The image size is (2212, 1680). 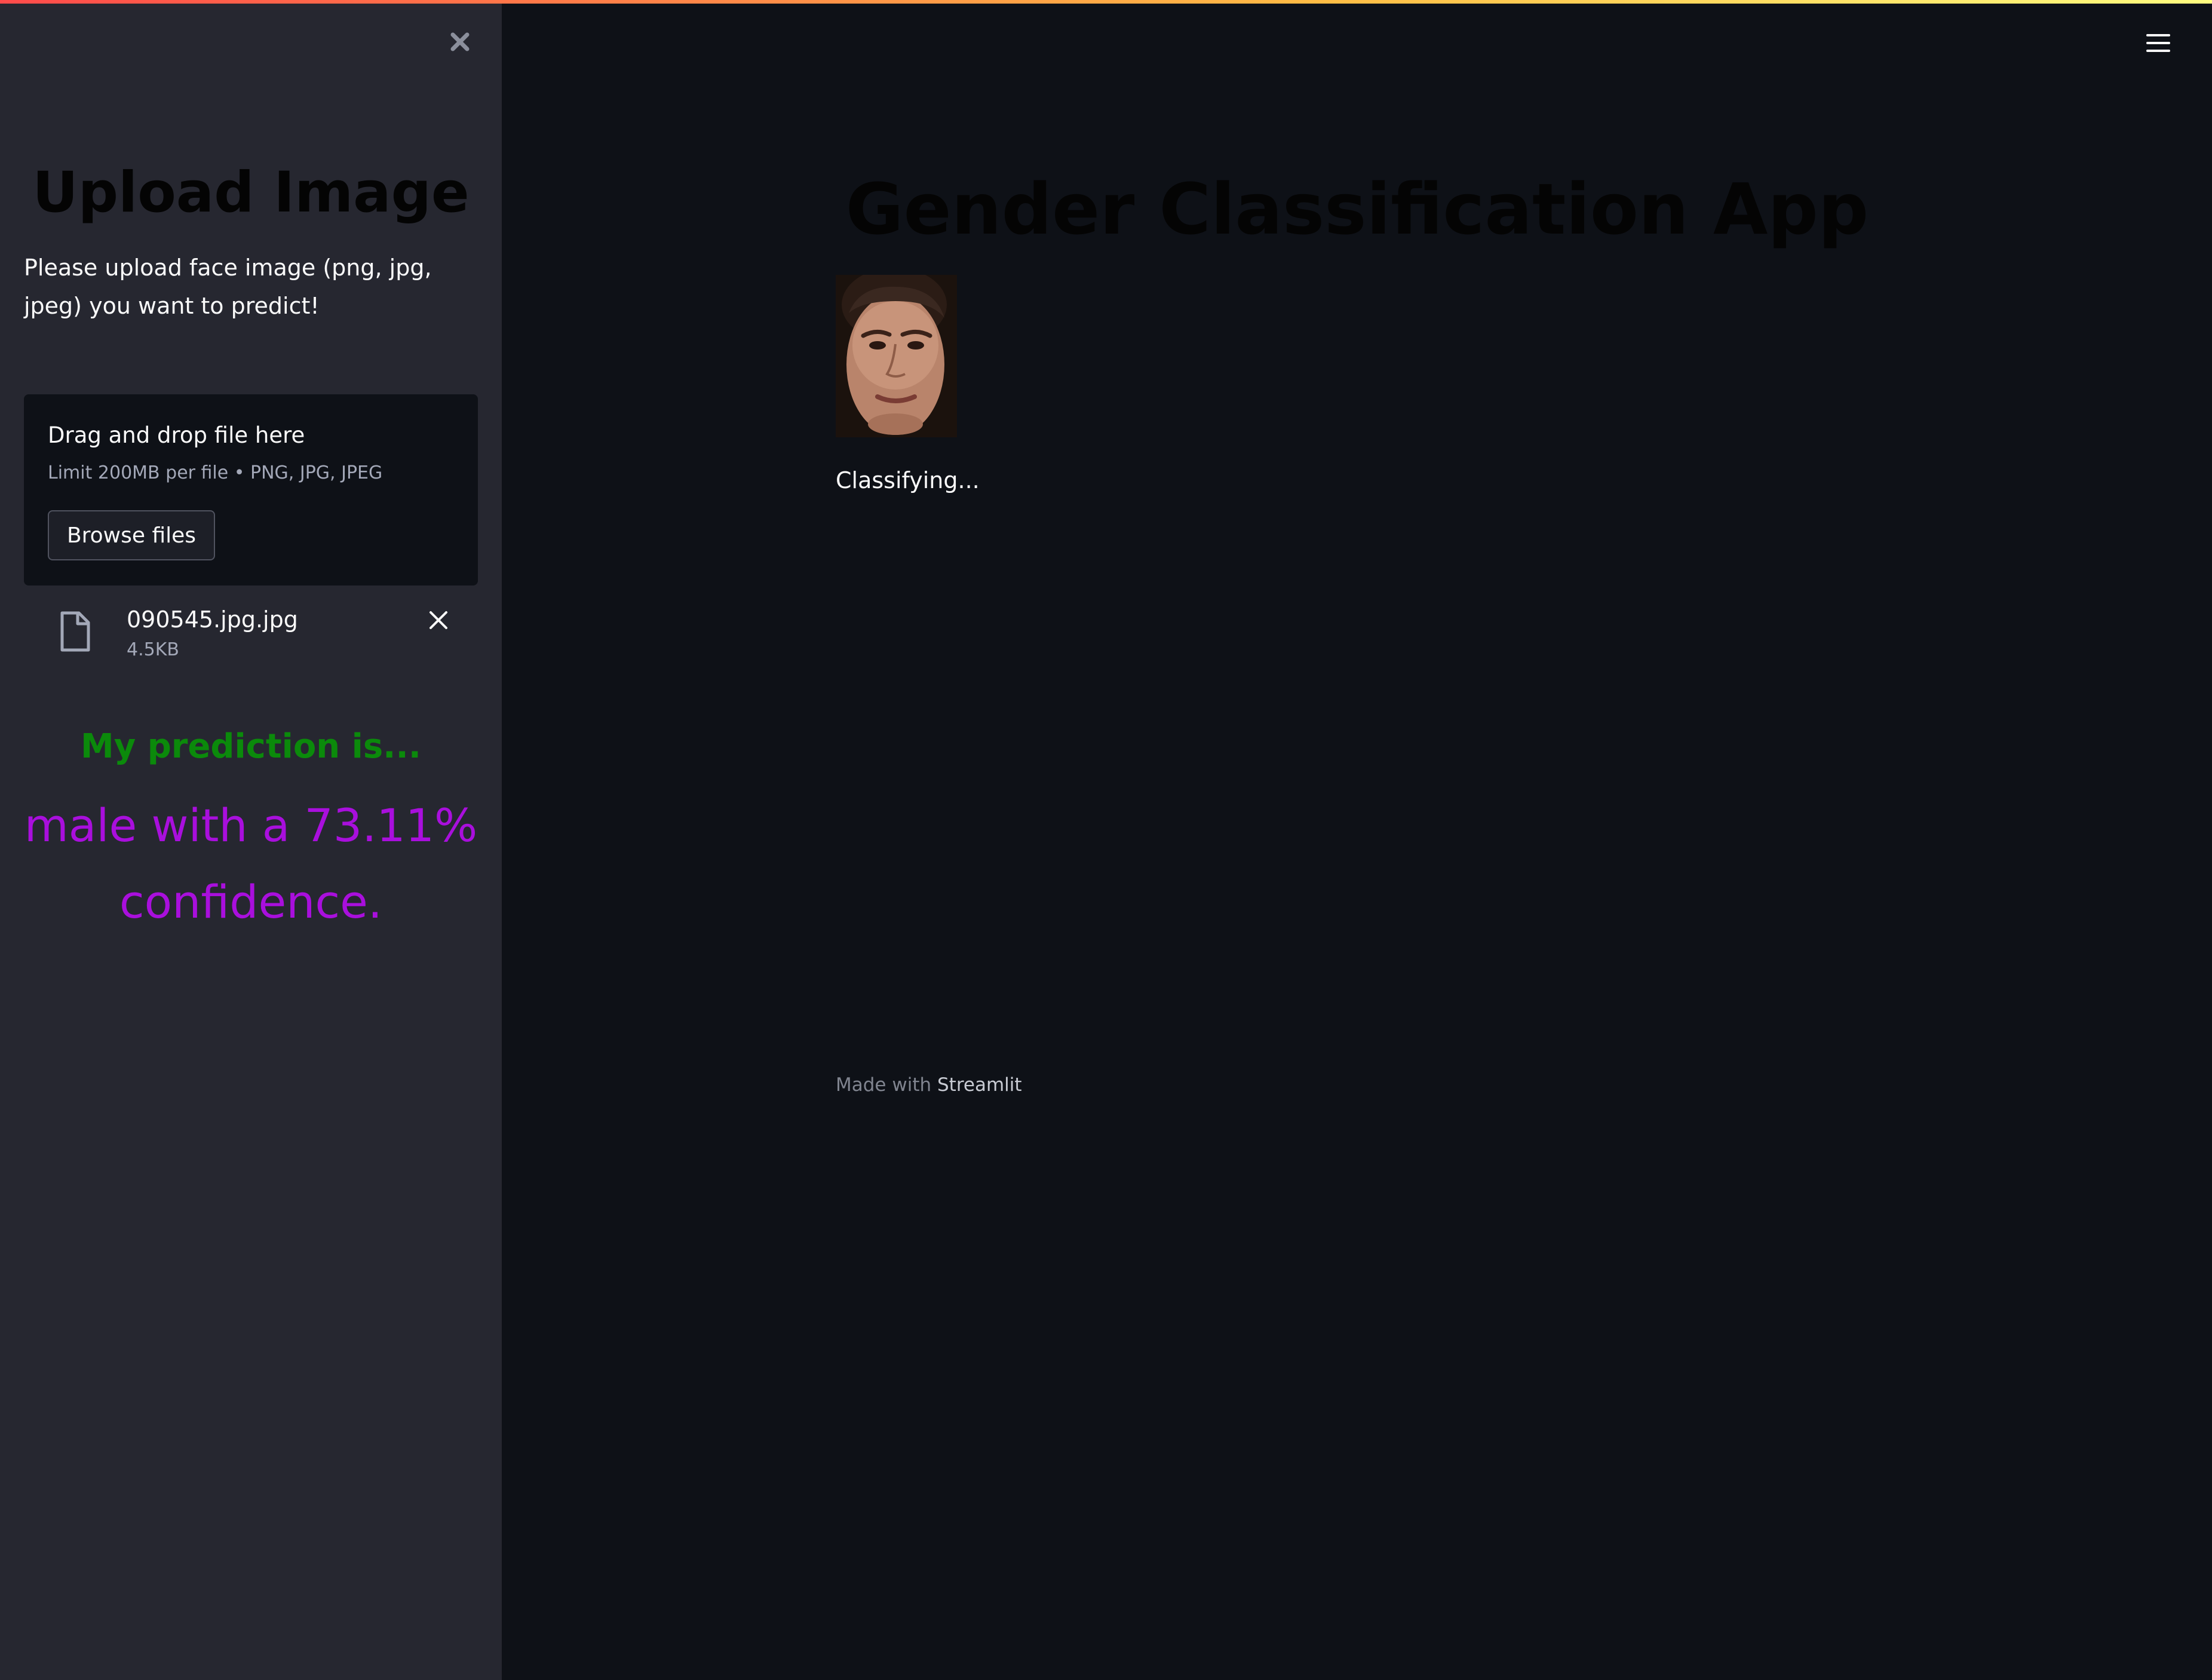 What do you see at coordinates (131, 535) in the screenshot?
I see `browse-files-button: Browse files` at bounding box center [131, 535].